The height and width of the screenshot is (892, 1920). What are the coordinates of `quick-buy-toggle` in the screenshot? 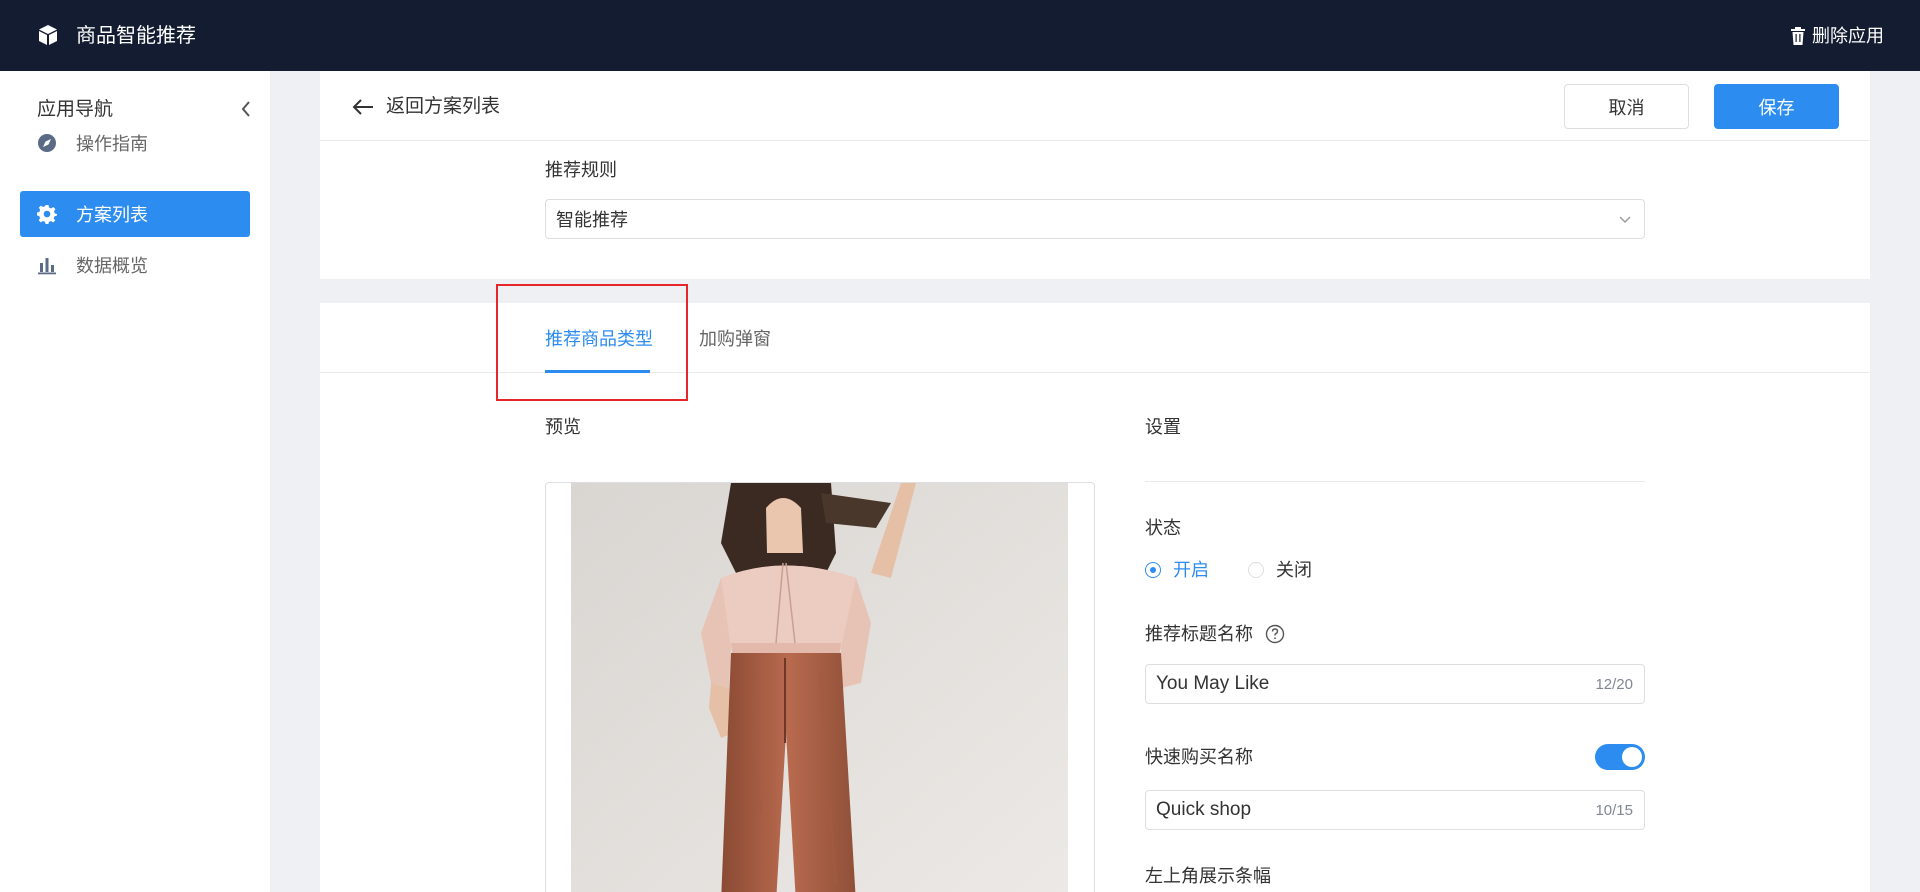 It's located at (1620, 757).